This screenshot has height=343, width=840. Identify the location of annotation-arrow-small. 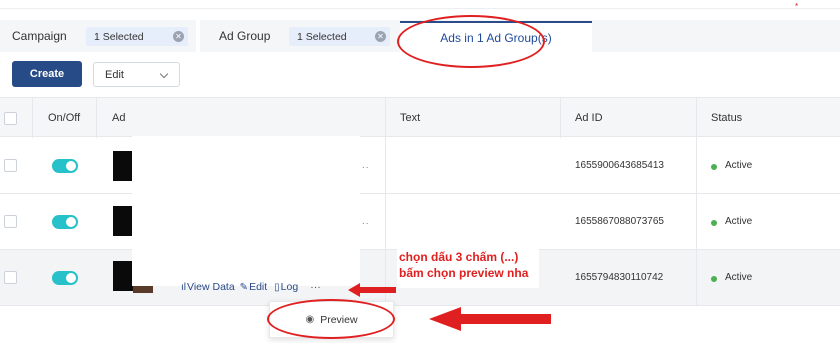
(372, 290).